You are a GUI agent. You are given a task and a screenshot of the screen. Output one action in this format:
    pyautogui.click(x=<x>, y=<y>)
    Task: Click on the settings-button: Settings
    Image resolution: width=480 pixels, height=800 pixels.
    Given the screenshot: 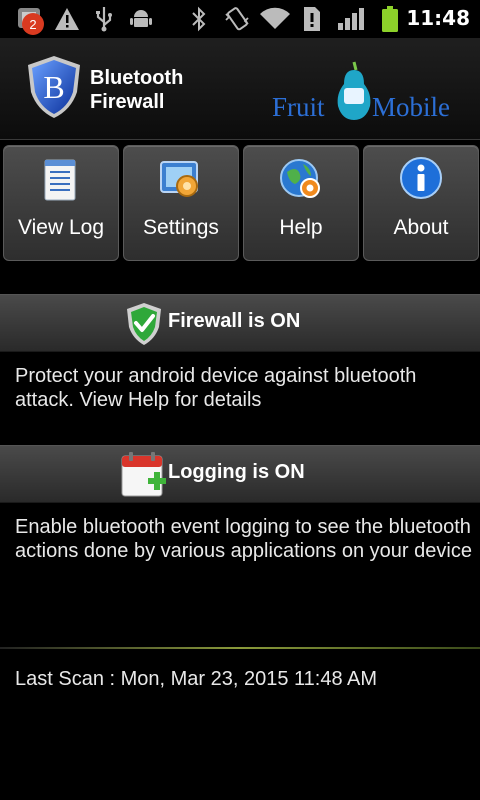 What is the action you would take?
    pyautogui.click(x=181, y=203)
    